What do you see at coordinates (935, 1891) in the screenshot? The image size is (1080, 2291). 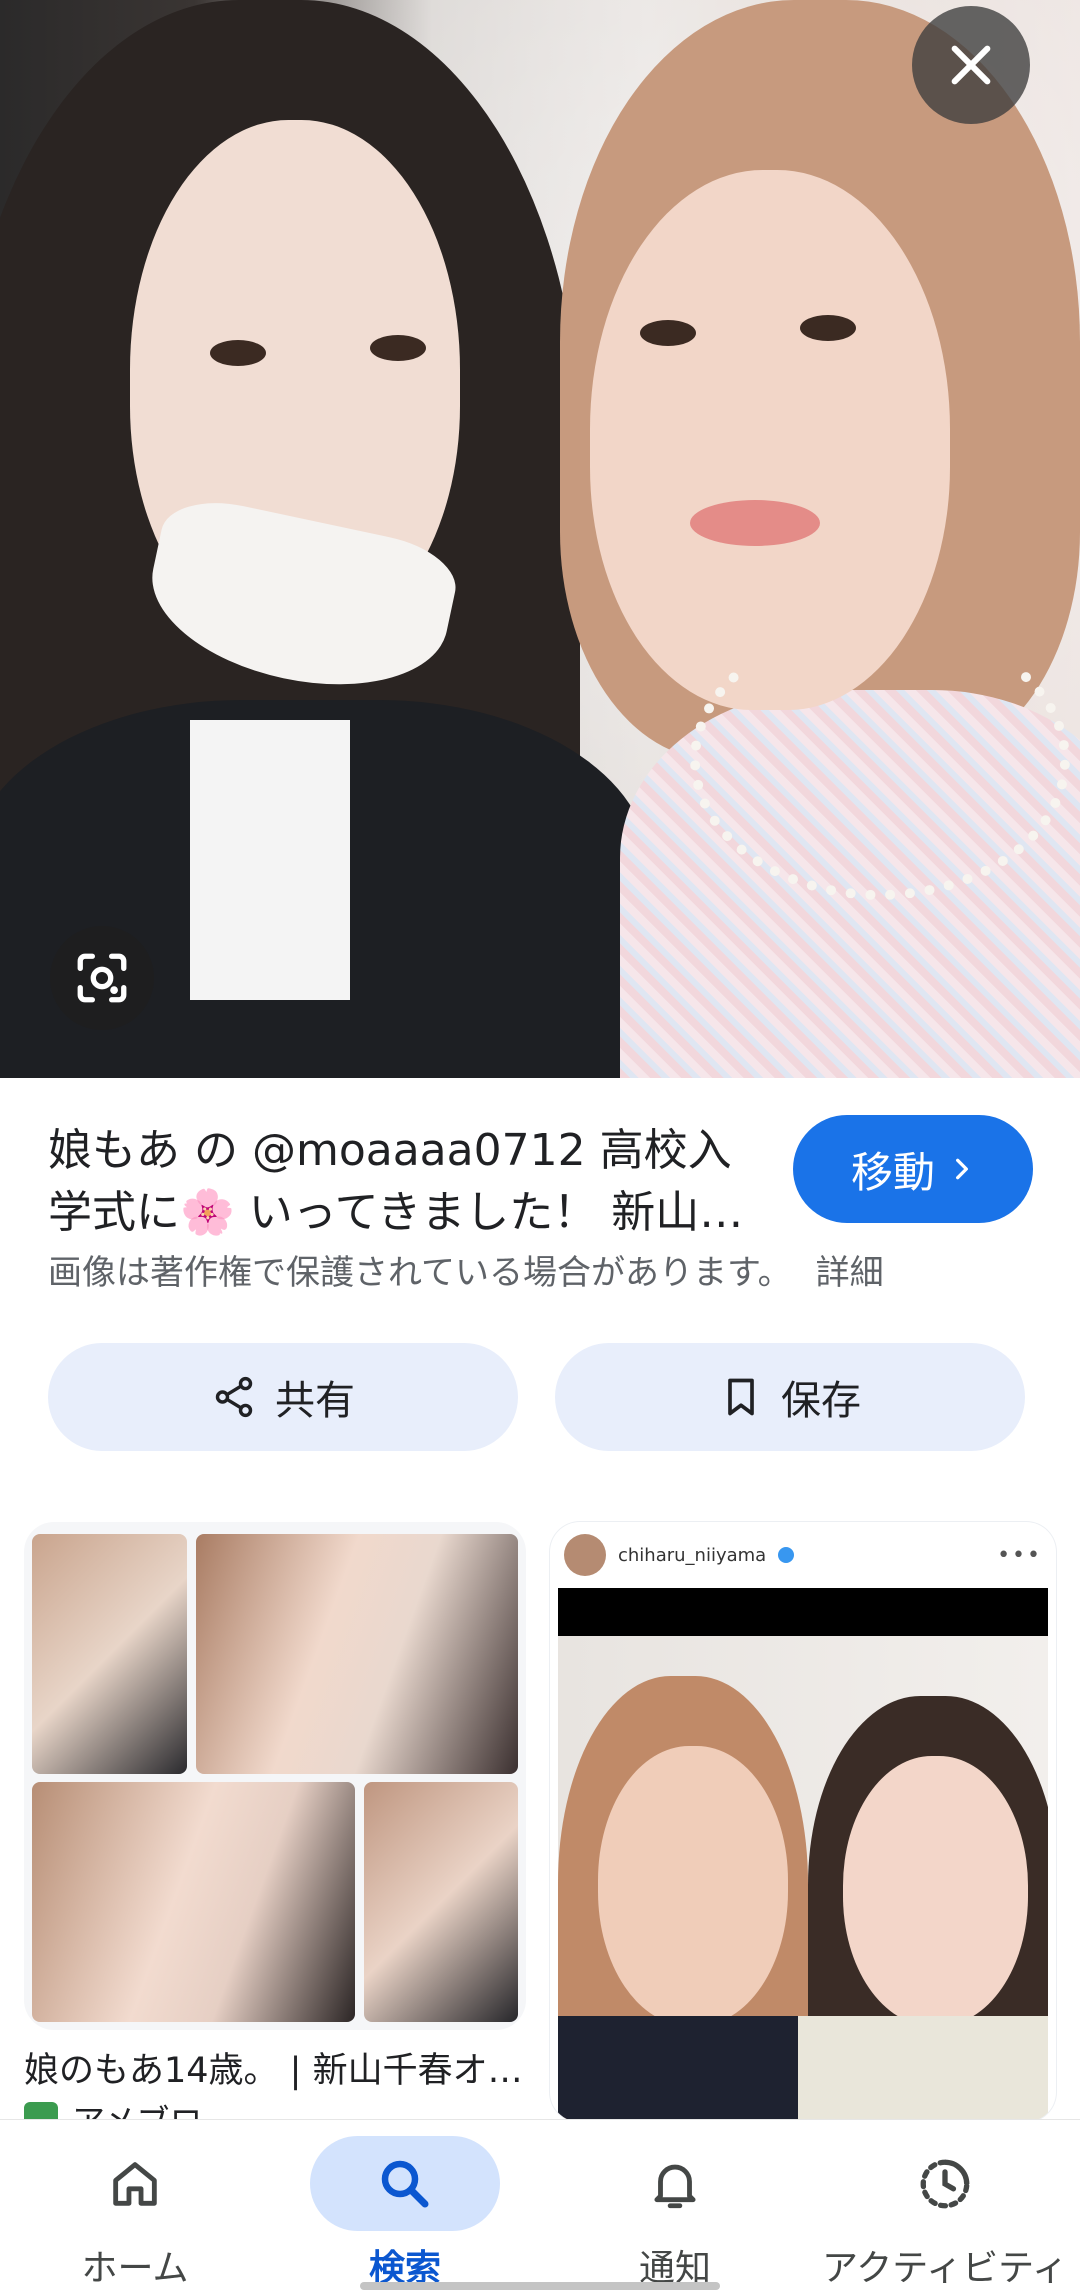 I see `photo-person-right-face` at bounding box center [935, 1891].